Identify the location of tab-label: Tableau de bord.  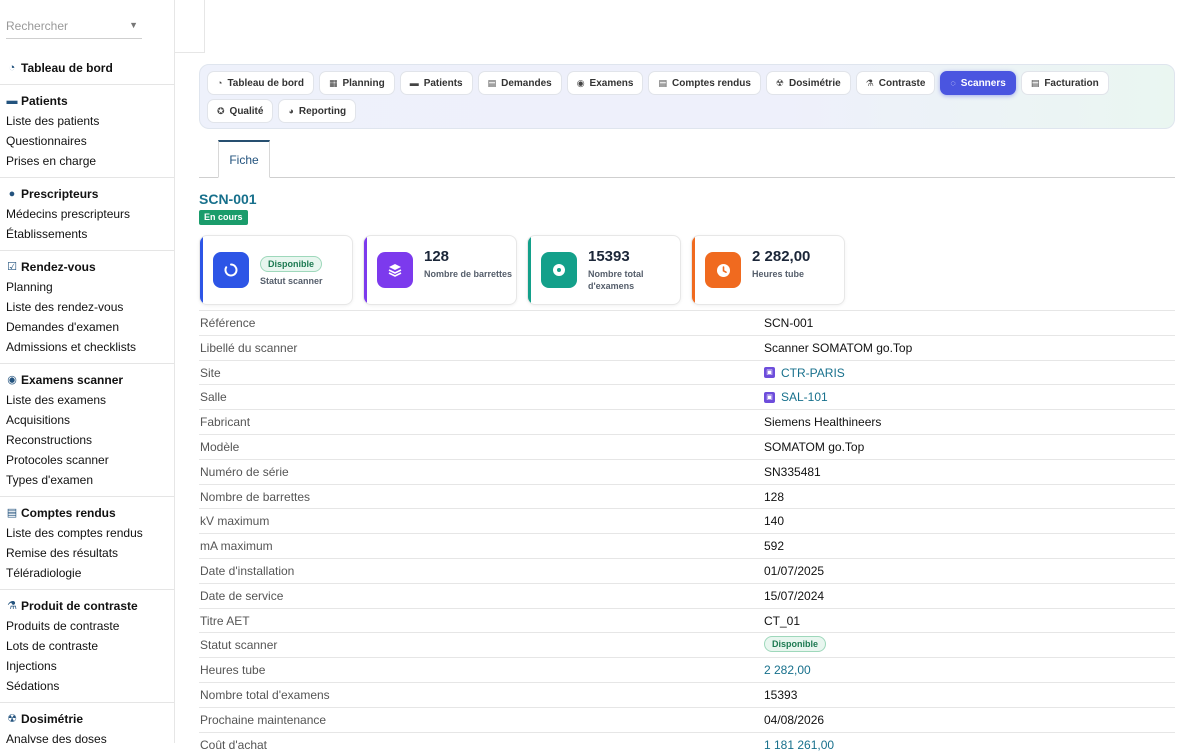
(265, 83).